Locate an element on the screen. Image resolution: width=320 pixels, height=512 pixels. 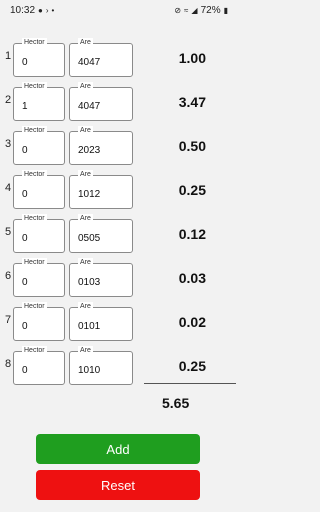
wifi-icon: ≈ is located at coordinates (186, 10).